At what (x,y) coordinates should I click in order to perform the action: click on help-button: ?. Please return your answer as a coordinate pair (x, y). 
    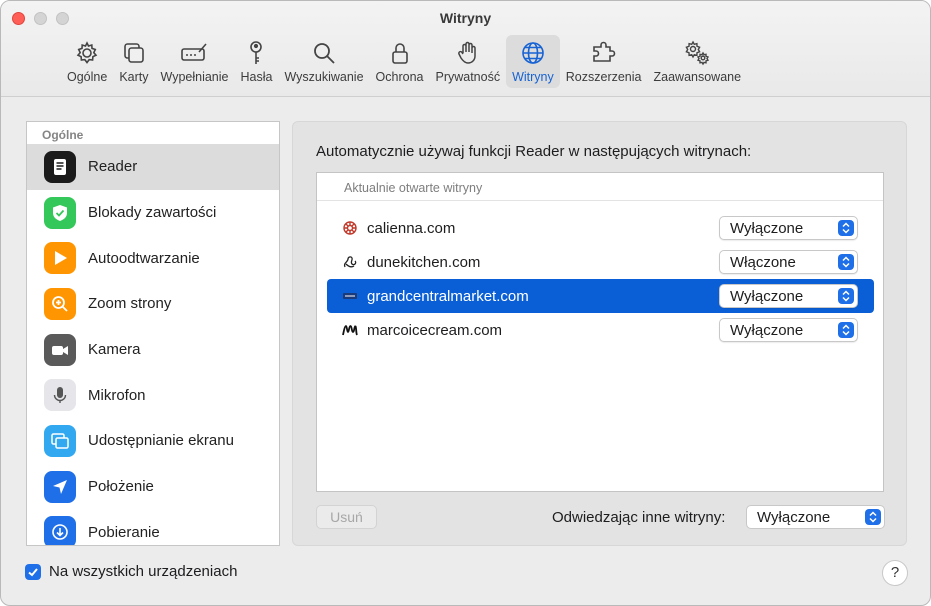
    Looking at the image, I should click on (895, 573).